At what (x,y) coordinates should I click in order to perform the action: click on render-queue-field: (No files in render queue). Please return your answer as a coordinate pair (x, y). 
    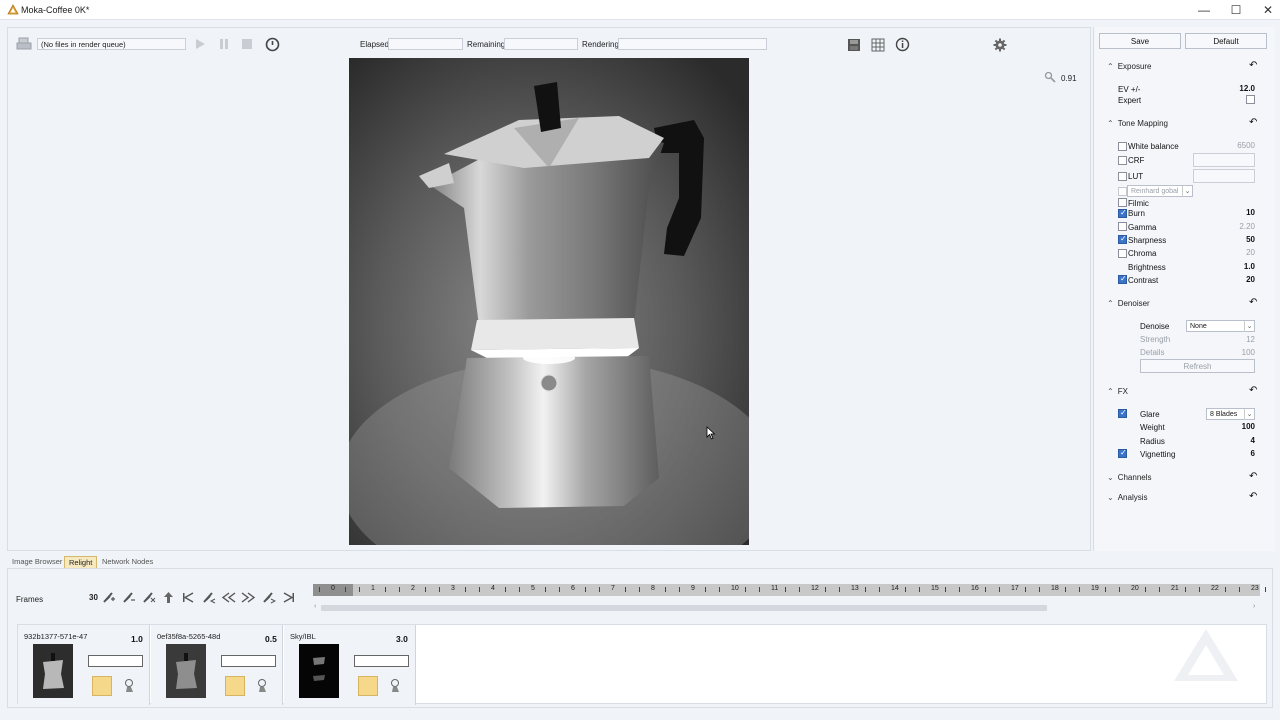
    Looking at the image, I should click on (111, 44).